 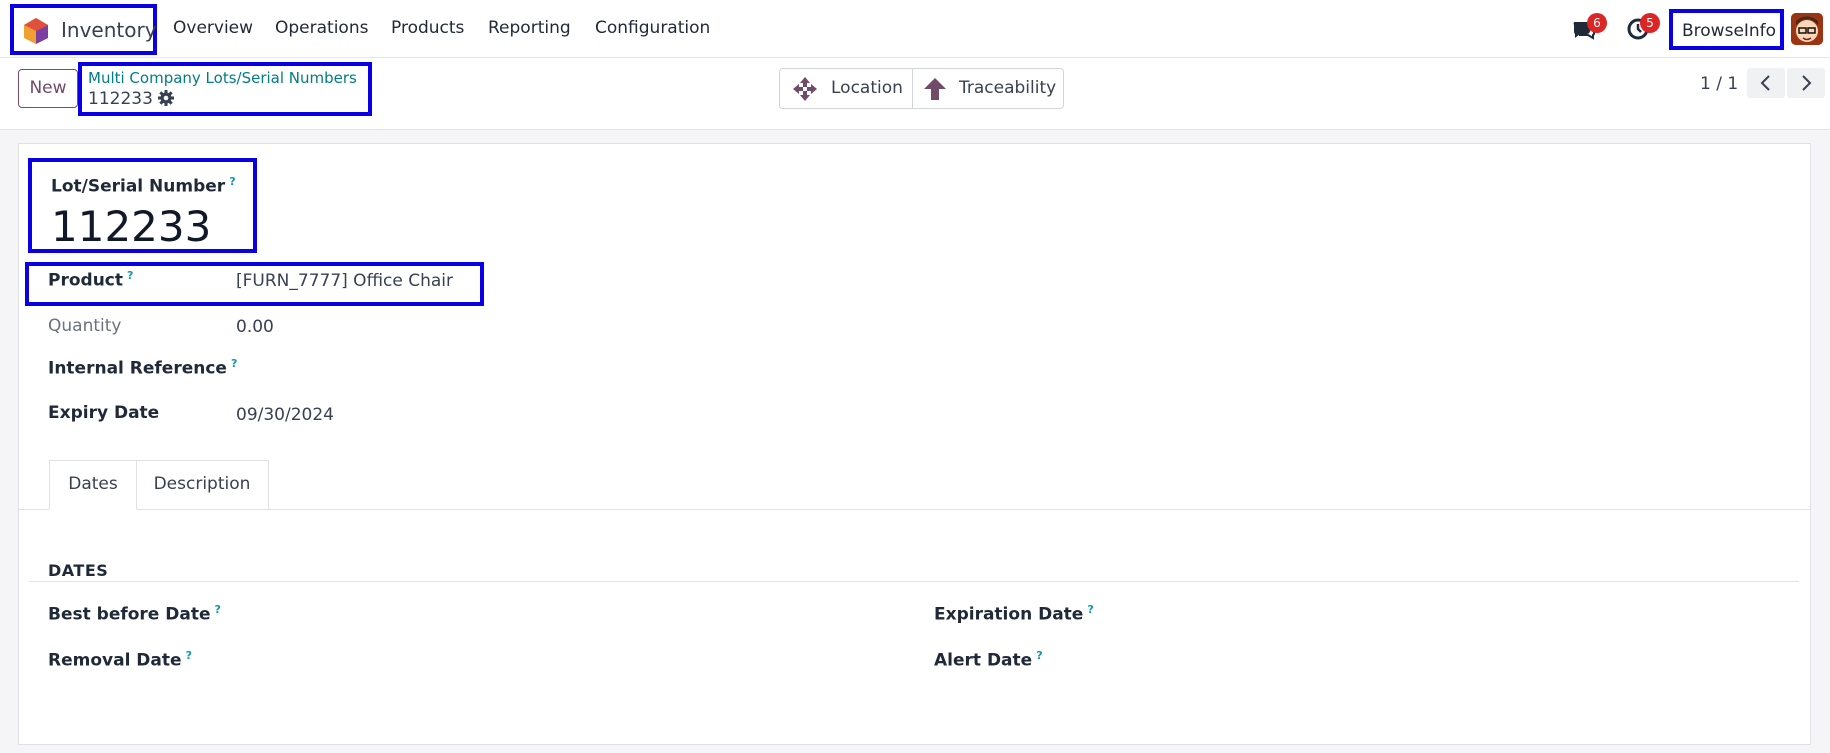 What do you see at coordinates (143, 368) in the screenshot?
I see `internal-reference-label: Internal Reference?` at bounding box center [143, 368].